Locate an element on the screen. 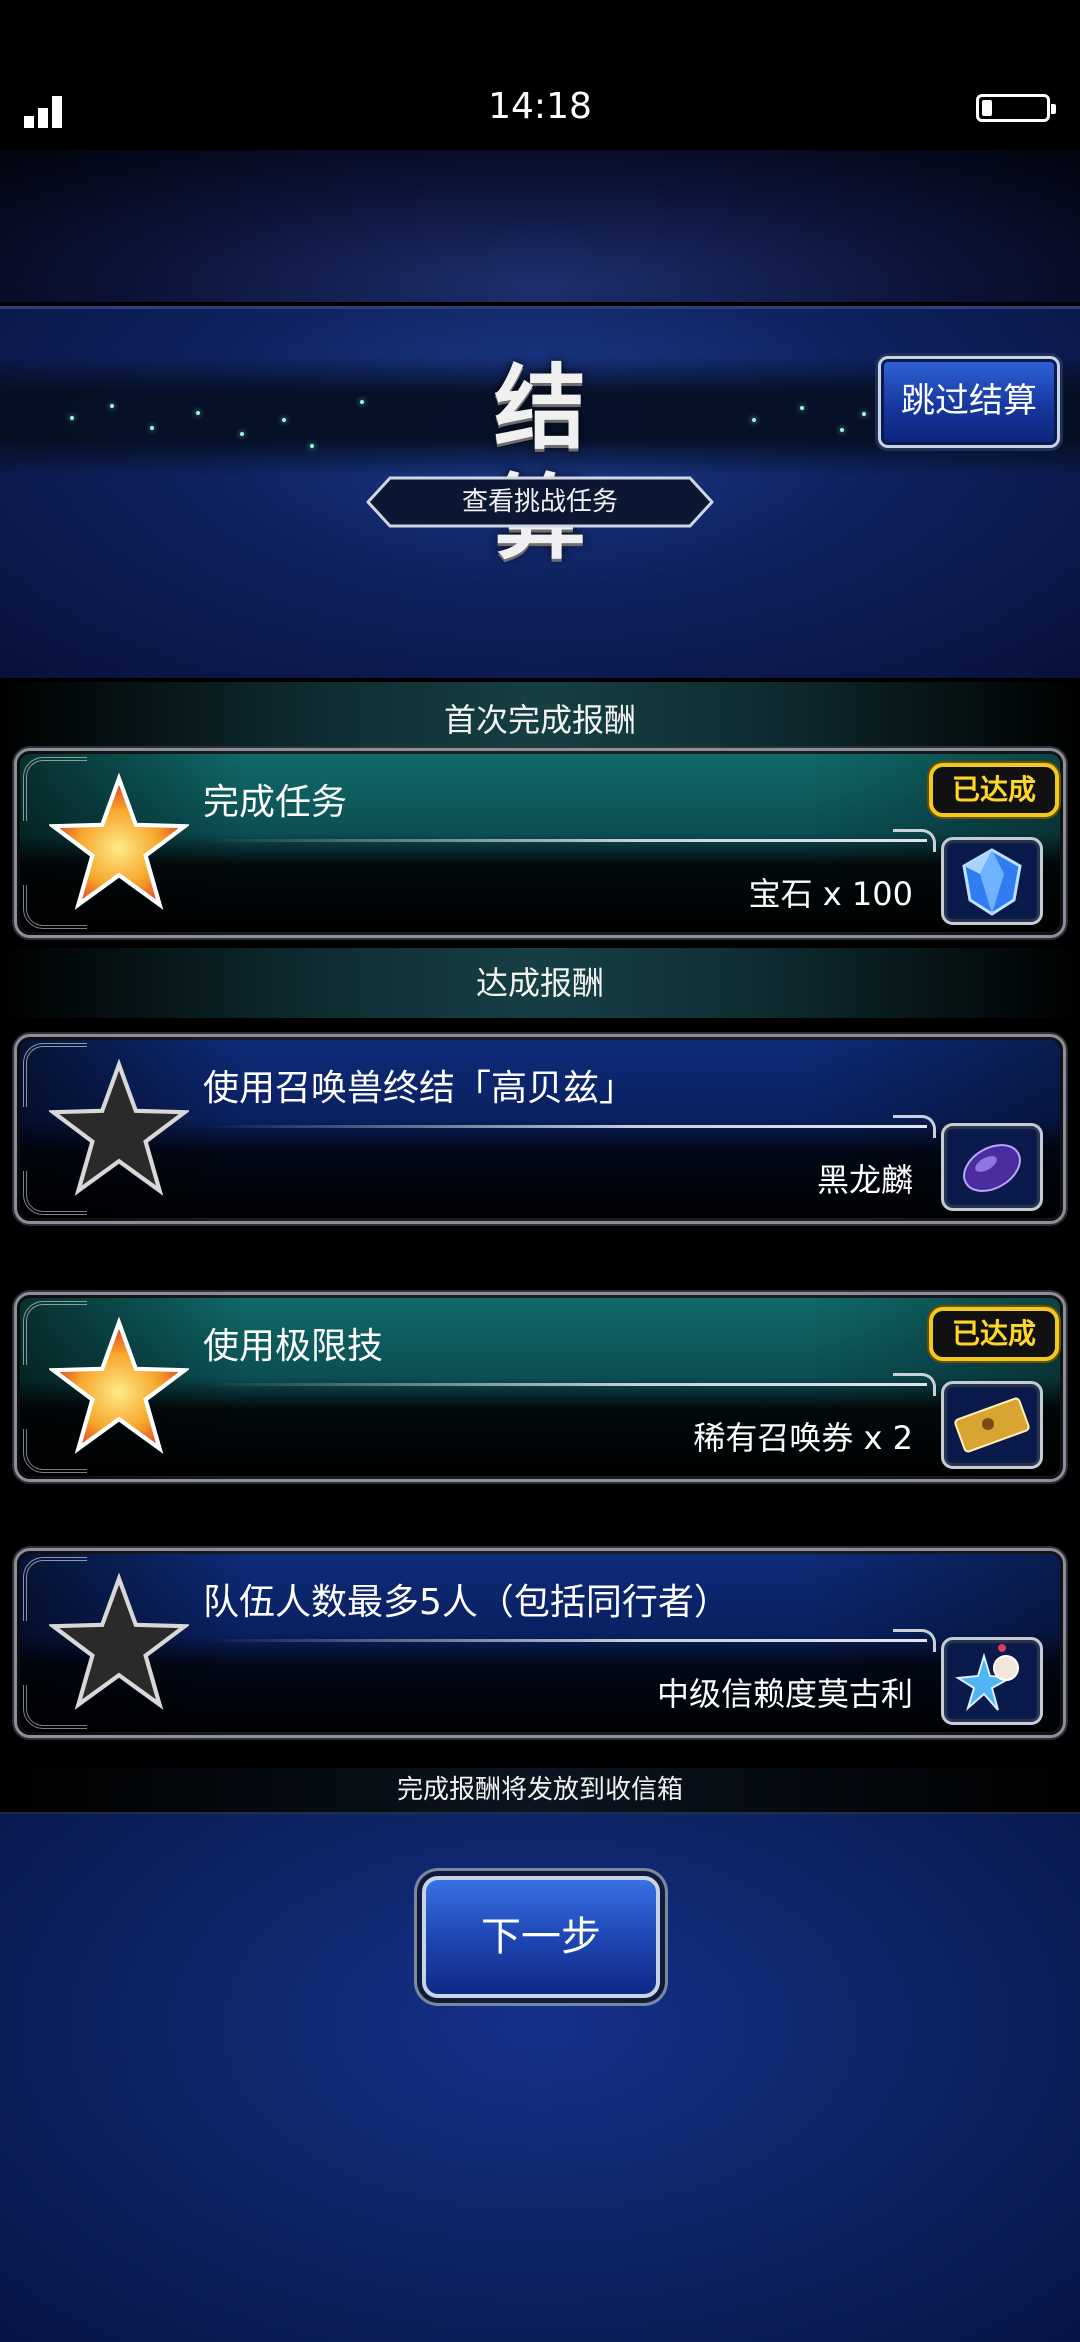 This screenshot has height=2342, width=1080. moogle-icon is located at coordinates (992, 1681).